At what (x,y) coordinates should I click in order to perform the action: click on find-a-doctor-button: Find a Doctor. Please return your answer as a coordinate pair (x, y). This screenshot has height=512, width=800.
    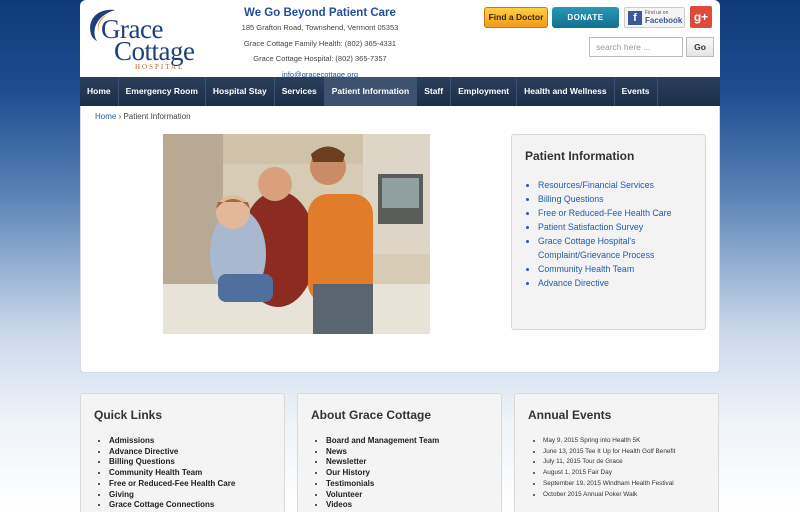
    Looking at the image, I should click on (516, 17).